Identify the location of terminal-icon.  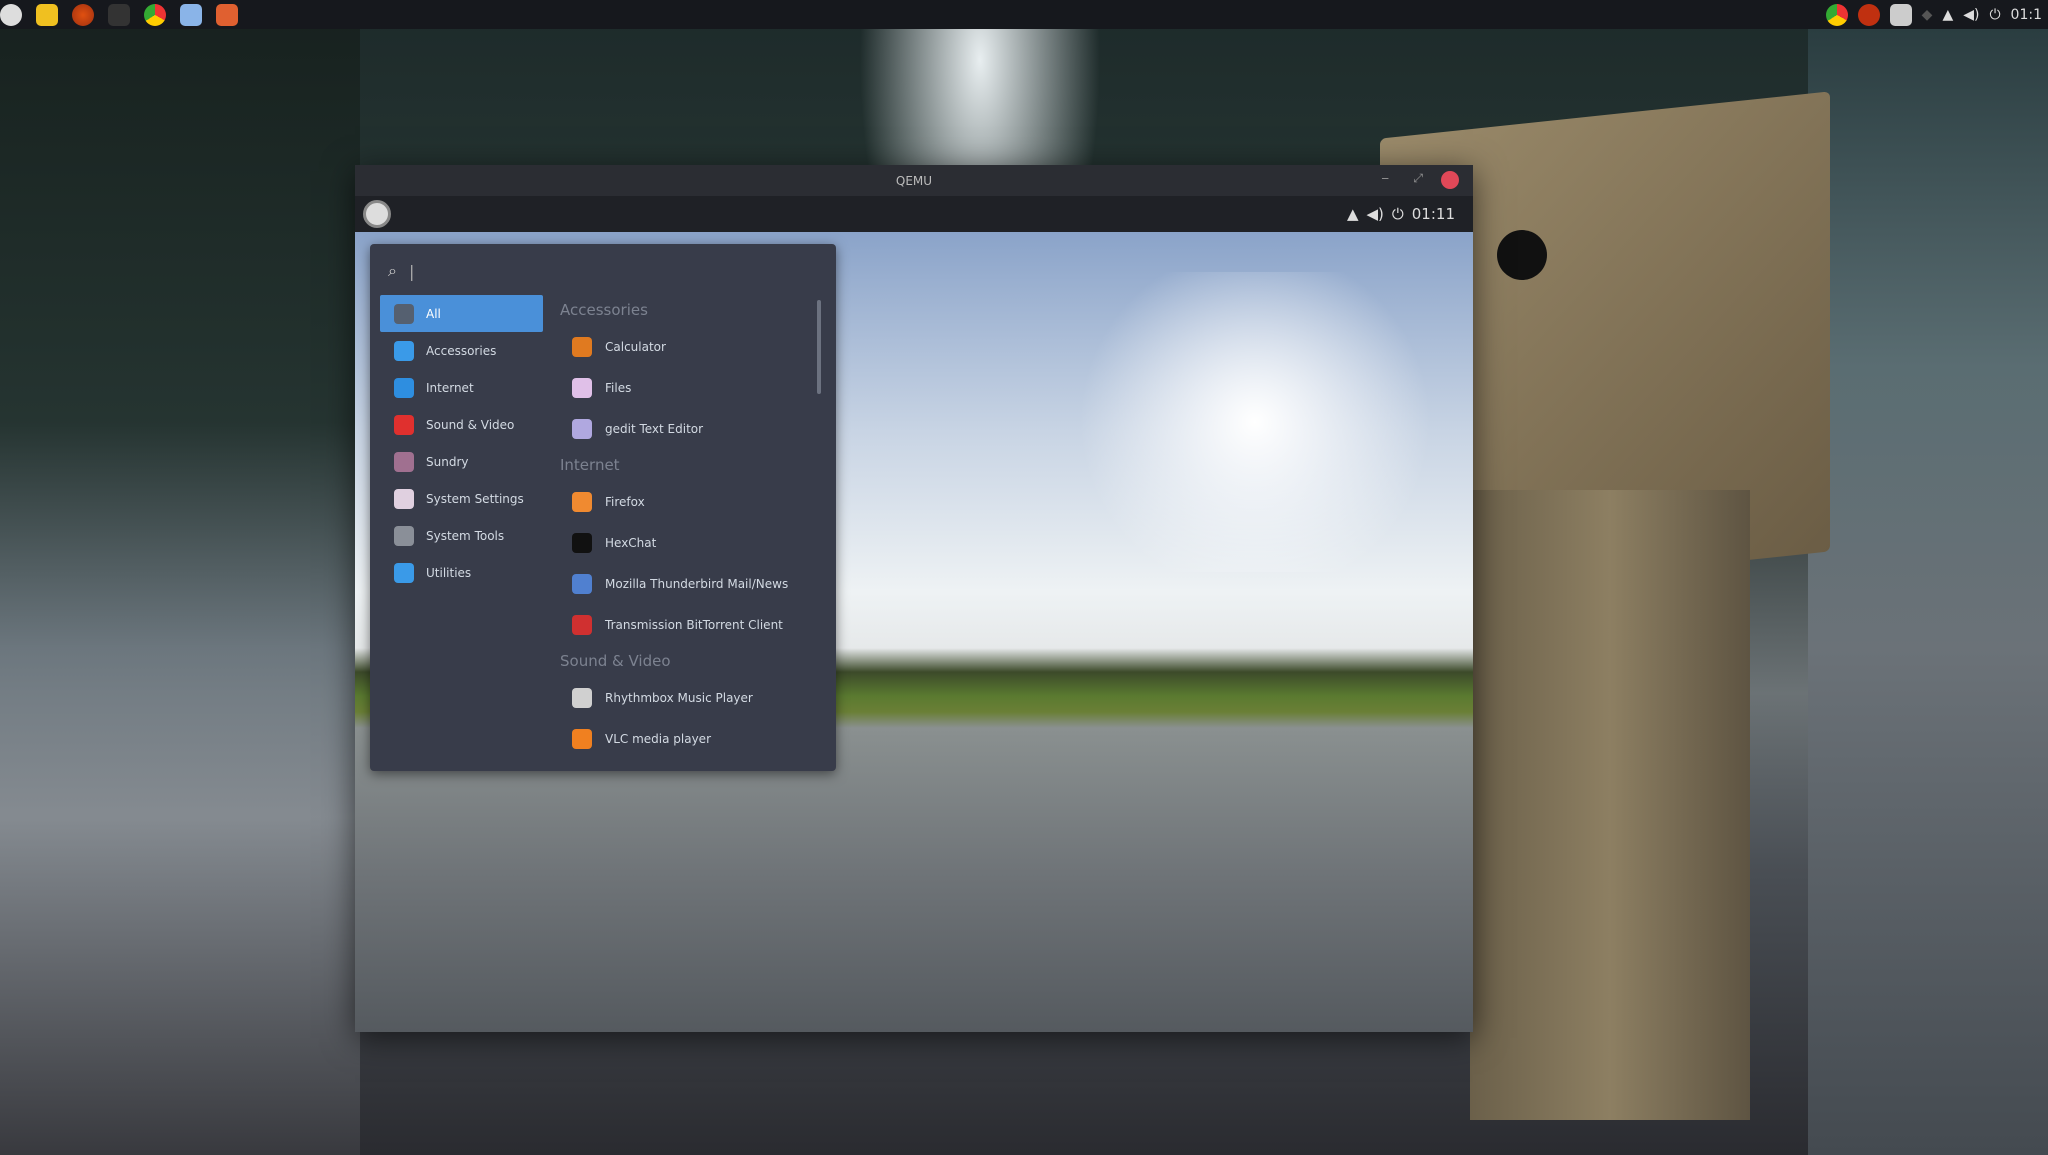
(119, 14).